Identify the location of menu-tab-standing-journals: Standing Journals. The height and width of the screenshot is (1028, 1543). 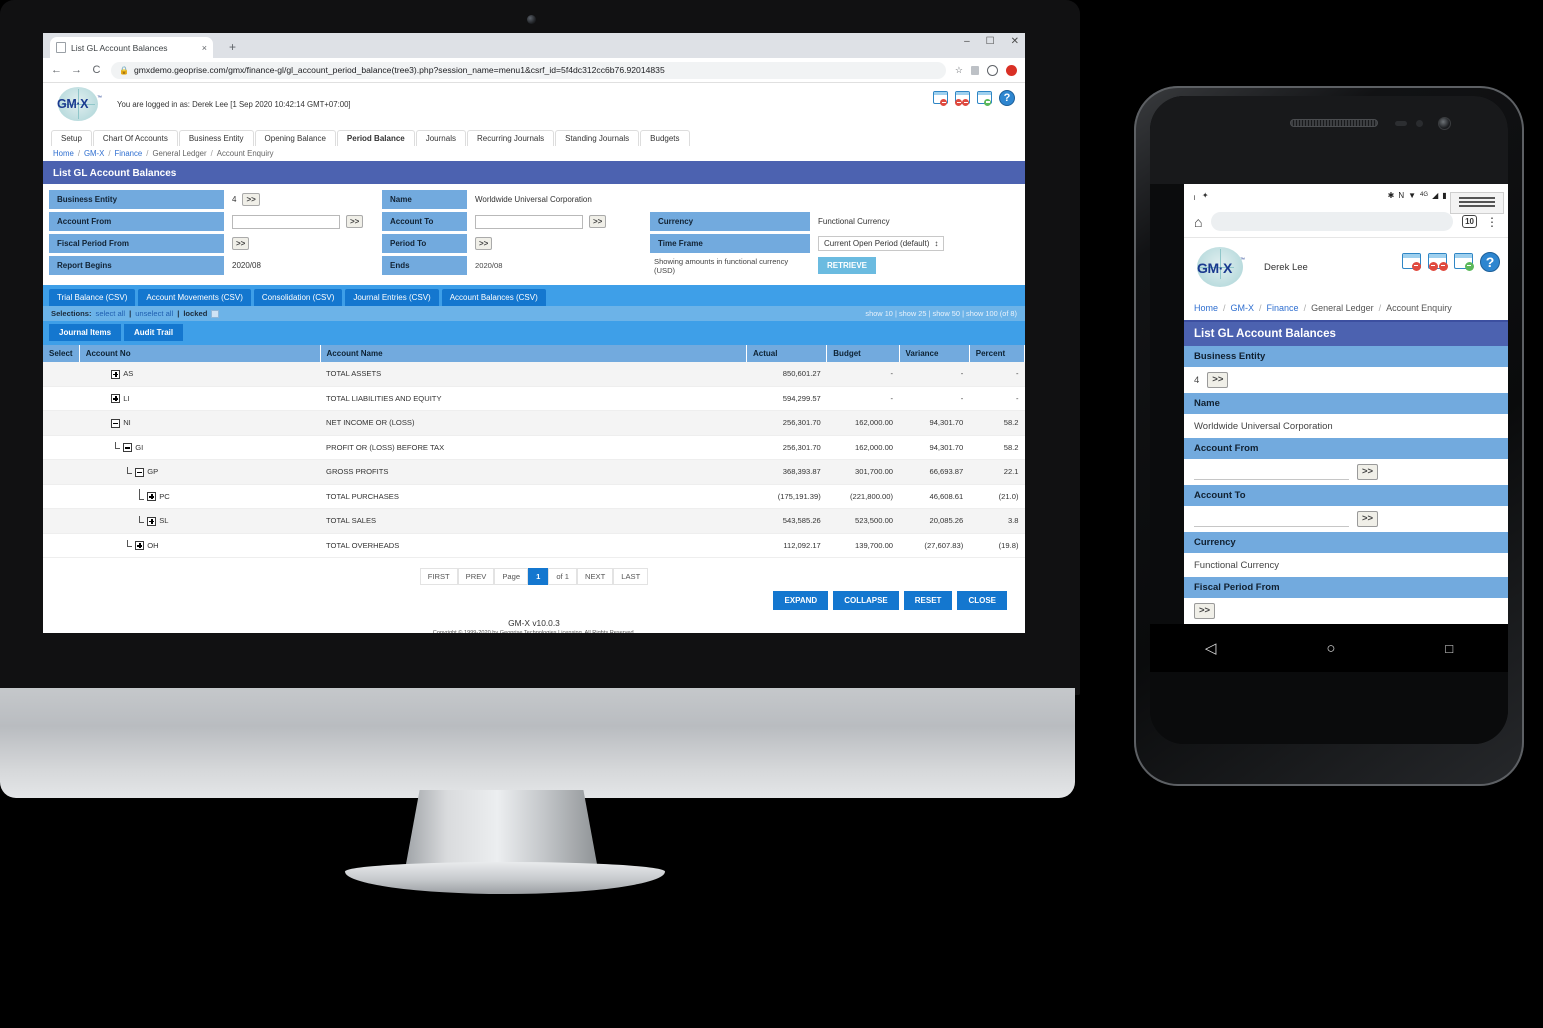
(597, 138).